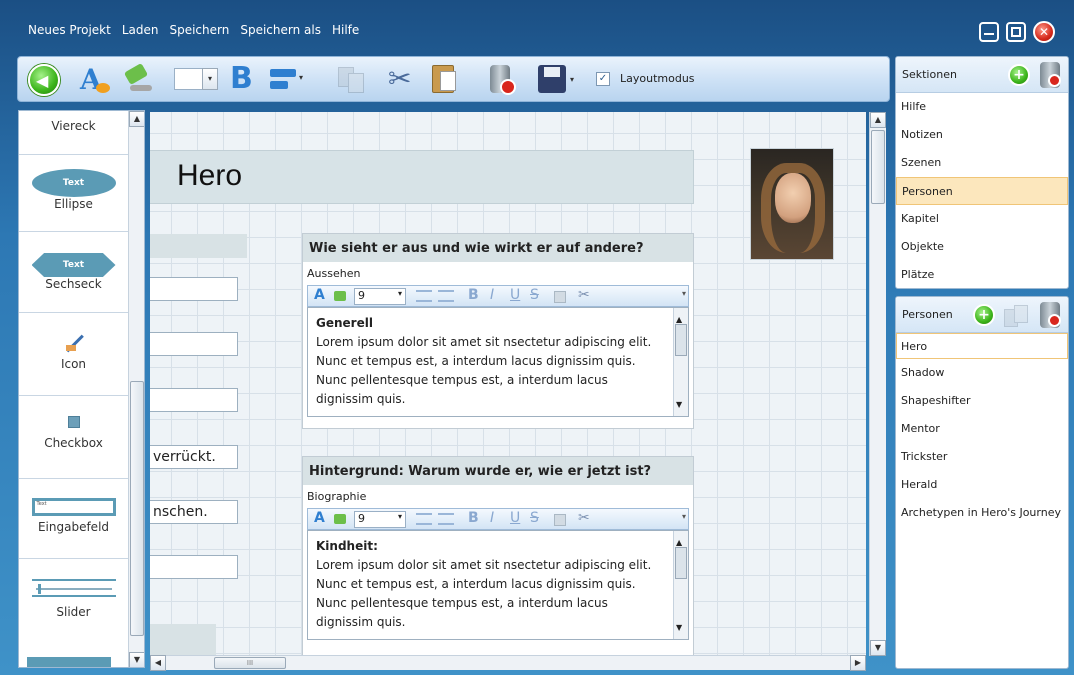  What do you see at coordinates (73, 433) in the screenshot?
I see `palette-item-checkbox: Checkbox` at bounding box center [73, 433].